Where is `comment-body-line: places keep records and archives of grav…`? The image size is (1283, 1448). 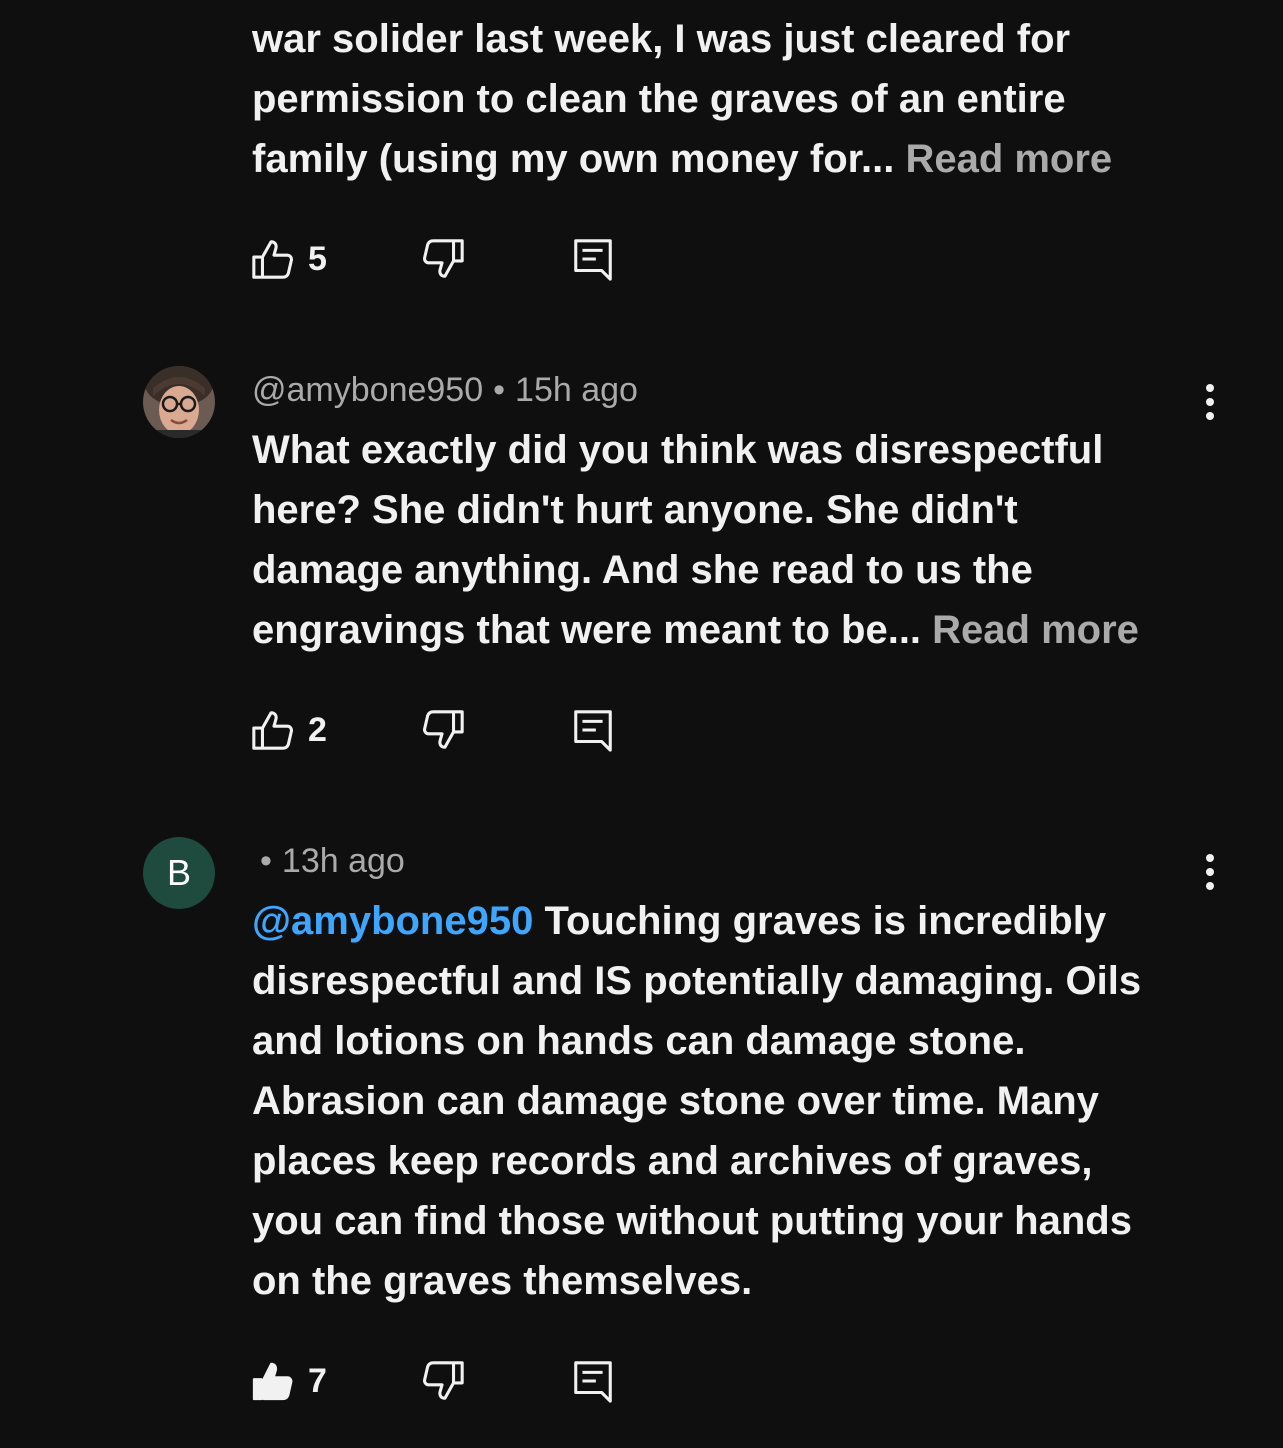 comment-body-line: places keep records and archives of grav… is located at coordinates (672, 1161).